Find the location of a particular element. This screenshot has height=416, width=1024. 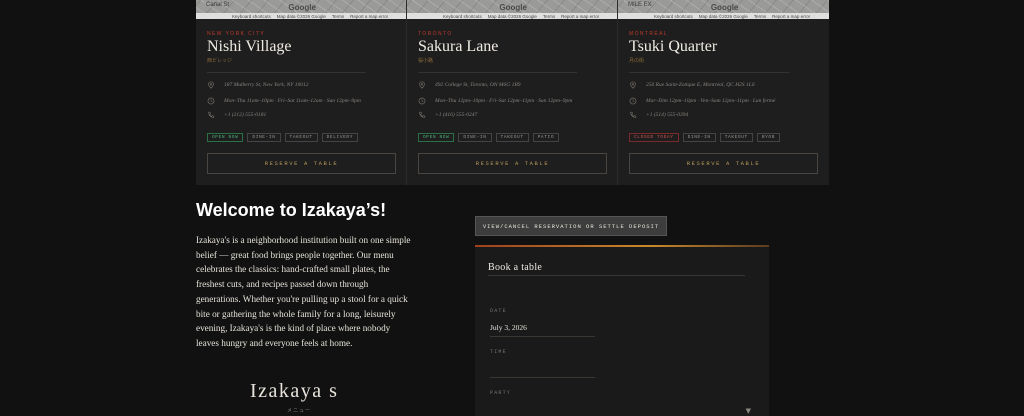

phone-text: +1 (514) 555-0394 is located at coordinates (667, 115).